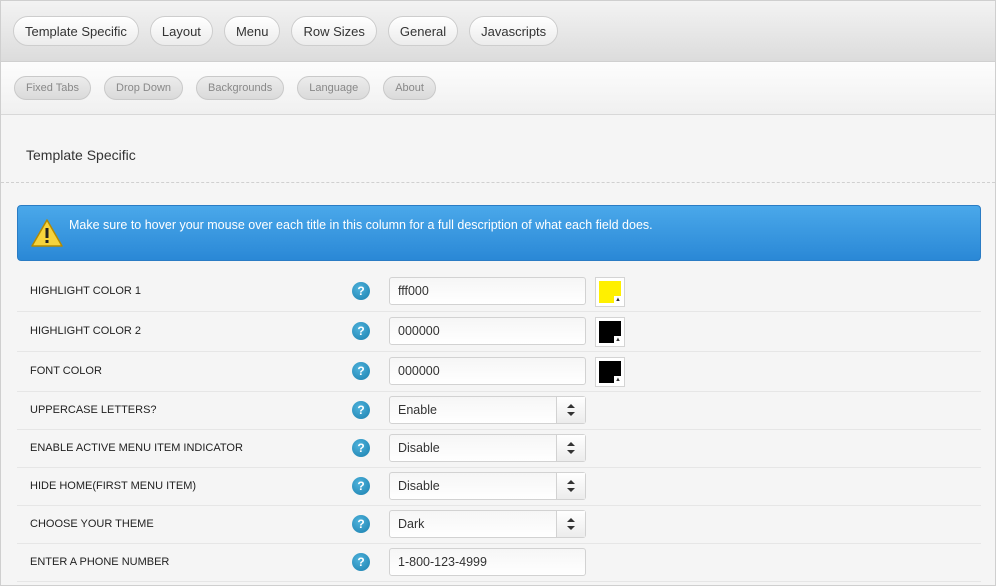  I want to click on tab-about: About, so click(409, 88).